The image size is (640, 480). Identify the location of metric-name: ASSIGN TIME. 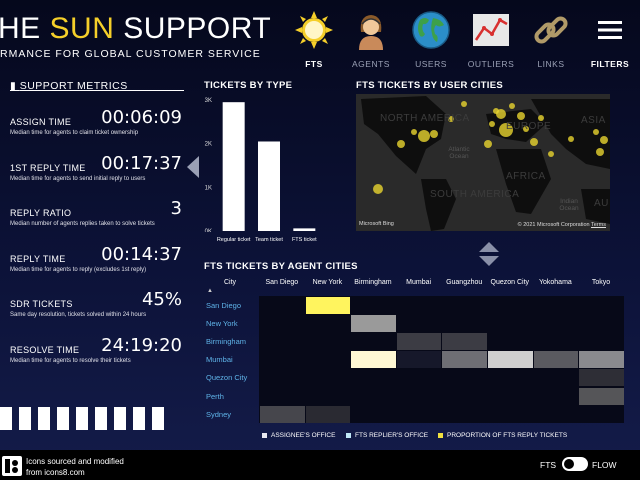
(41, 122).